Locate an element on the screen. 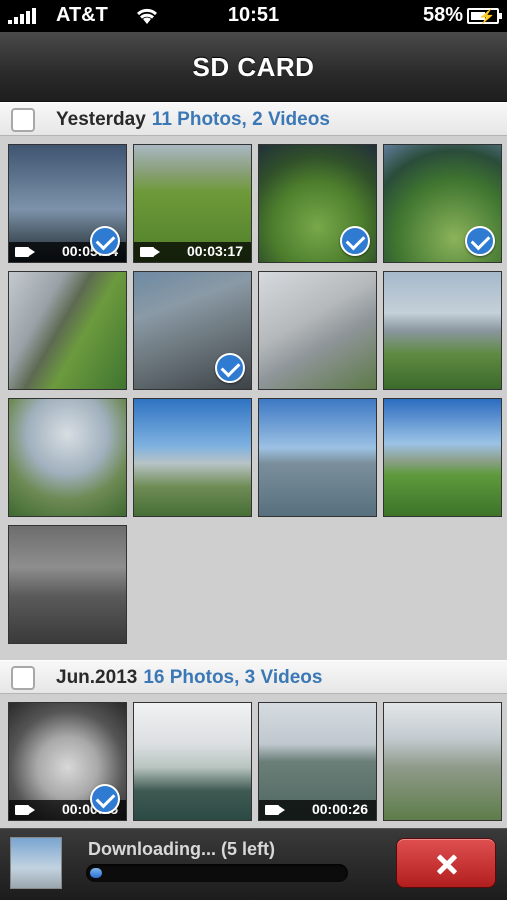  navigation-bar: SD CARD is located at coordinates (253, 67).